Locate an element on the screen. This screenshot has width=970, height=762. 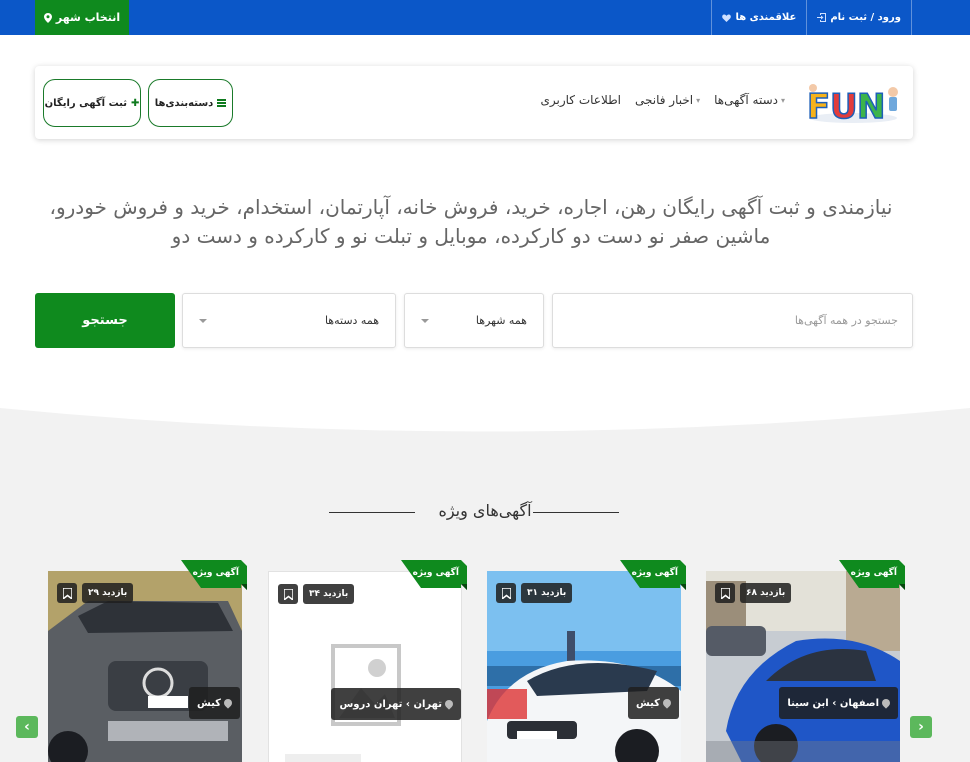
location-badge: اصفهان › ابن سینا is located at coordinates (838, 703).